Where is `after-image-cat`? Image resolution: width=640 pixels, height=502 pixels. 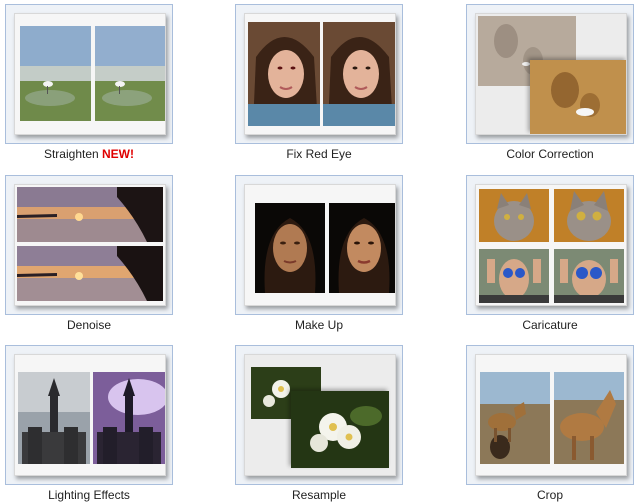 after-image-cat is located at coordinates (589, 215).